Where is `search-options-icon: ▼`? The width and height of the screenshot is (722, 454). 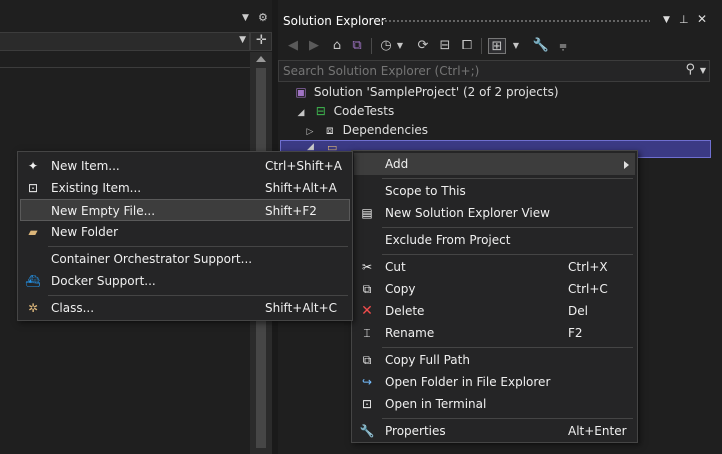
search-options-icon: ▼ is located at coordinates (703, 70).